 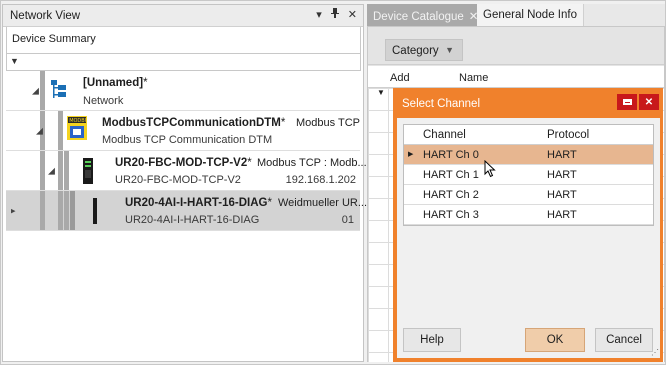 I want to click on node-subtitle: Network, so click(x=103, y=101).